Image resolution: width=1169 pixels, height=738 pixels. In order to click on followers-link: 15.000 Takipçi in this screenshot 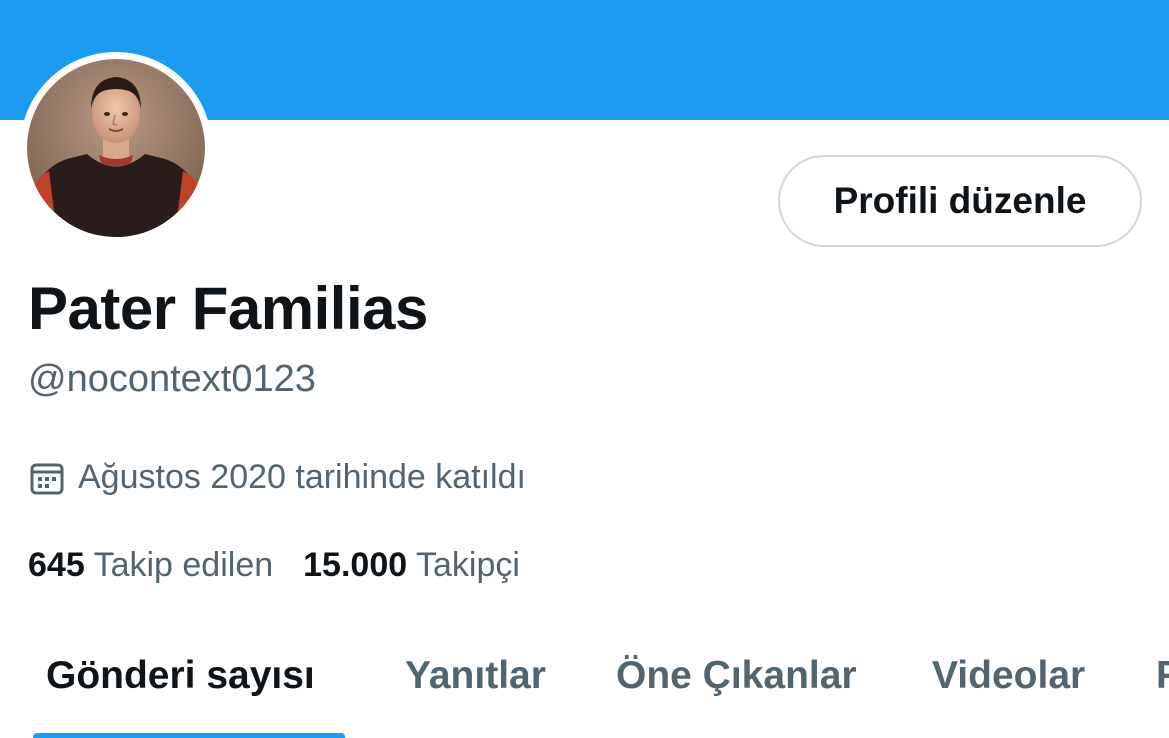, I will do `click(411, 565)`.